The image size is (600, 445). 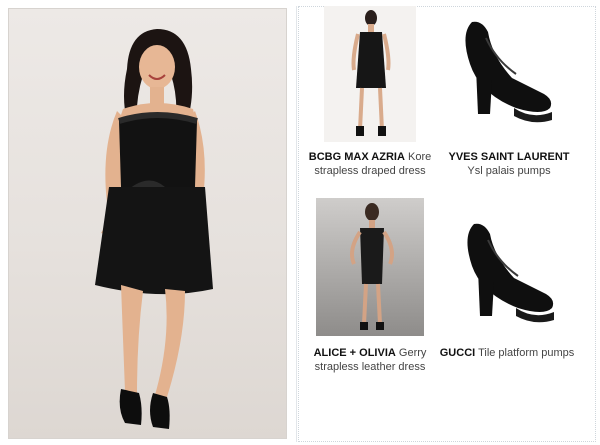 What do you see at coordinates (457, 353) in the screenshot?
I see `product-brand: GUCCI` at bounding box center [457, 353].